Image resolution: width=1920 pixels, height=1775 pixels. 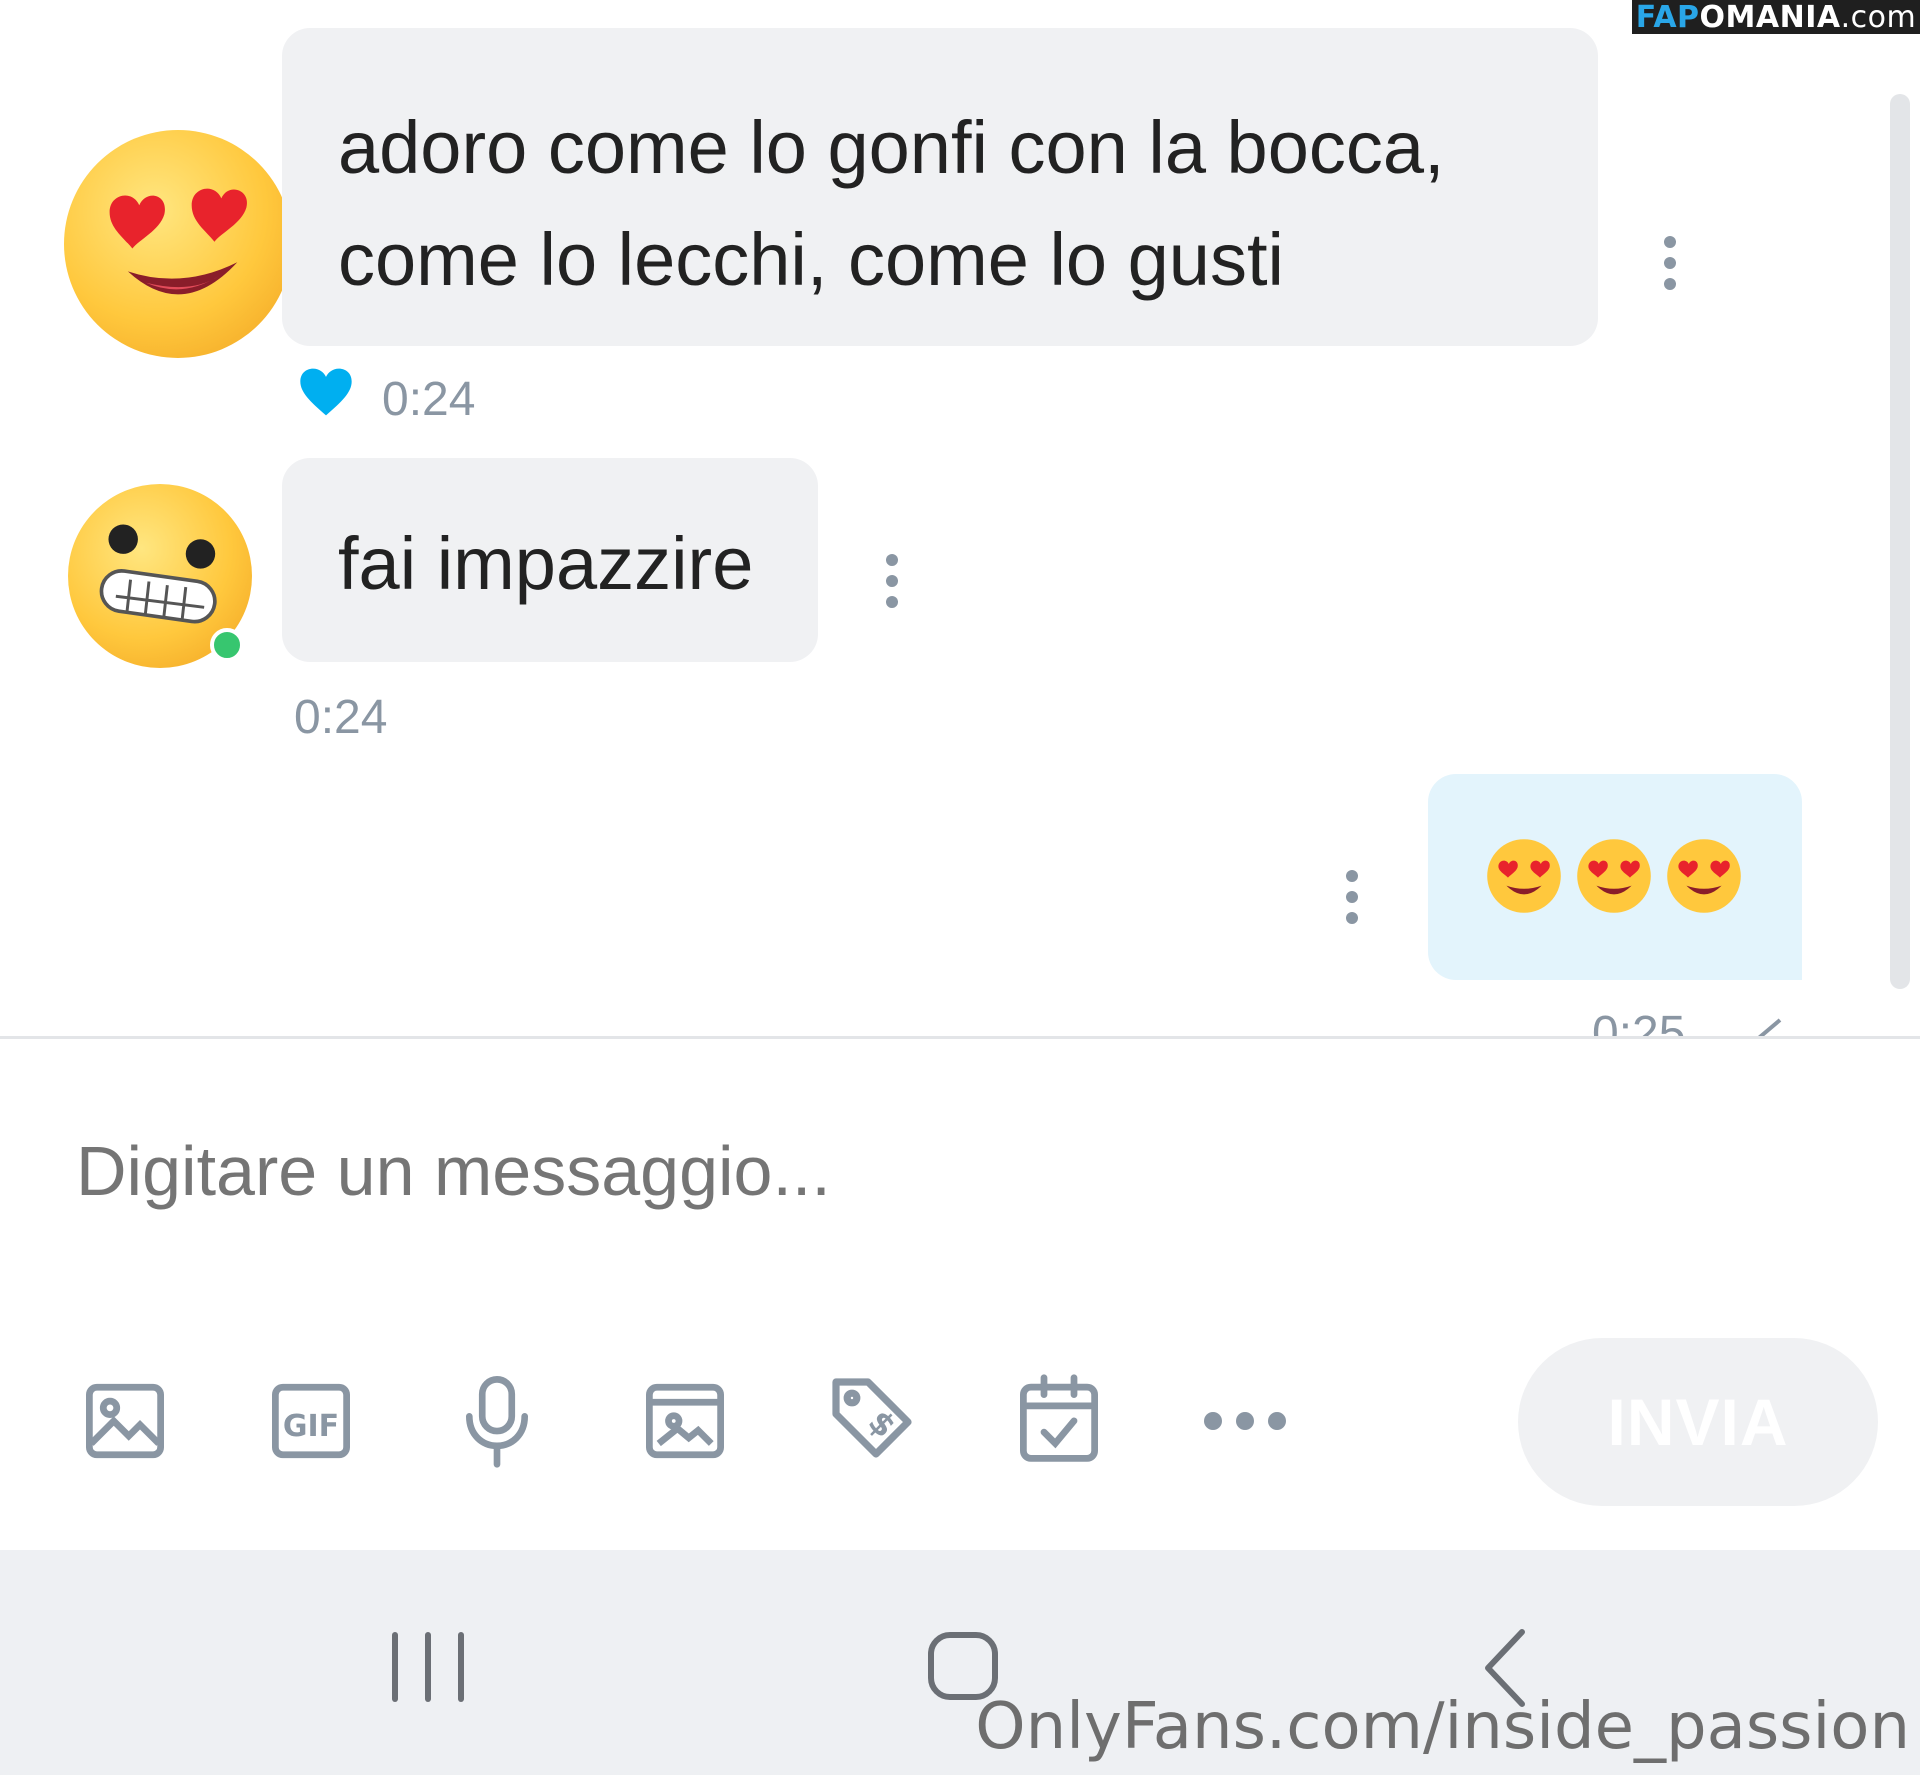 I want to click on sent-check-icon, so click(x=1769, y=1027).